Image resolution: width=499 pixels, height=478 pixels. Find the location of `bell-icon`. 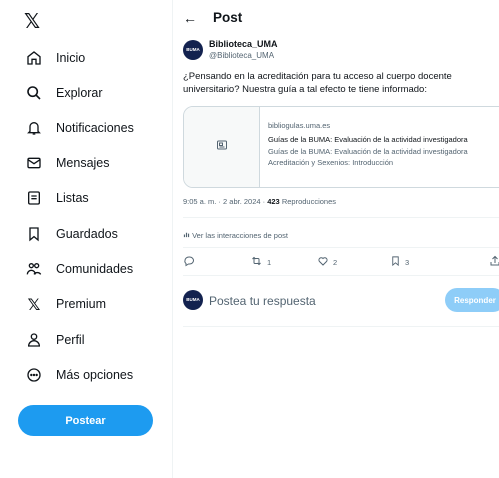

bell-icon is located at coordinates (34, 128).